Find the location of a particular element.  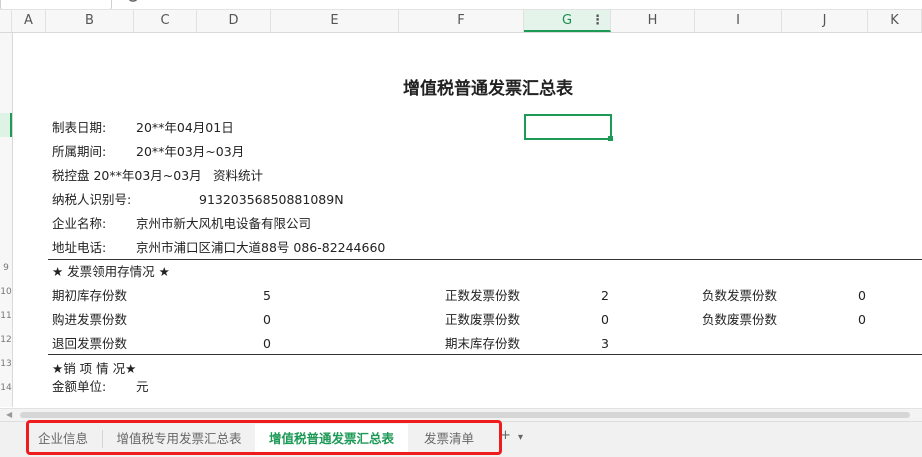

company-value: 京州市新大风机电设备有限公司 is located at coordinates (224, 223).